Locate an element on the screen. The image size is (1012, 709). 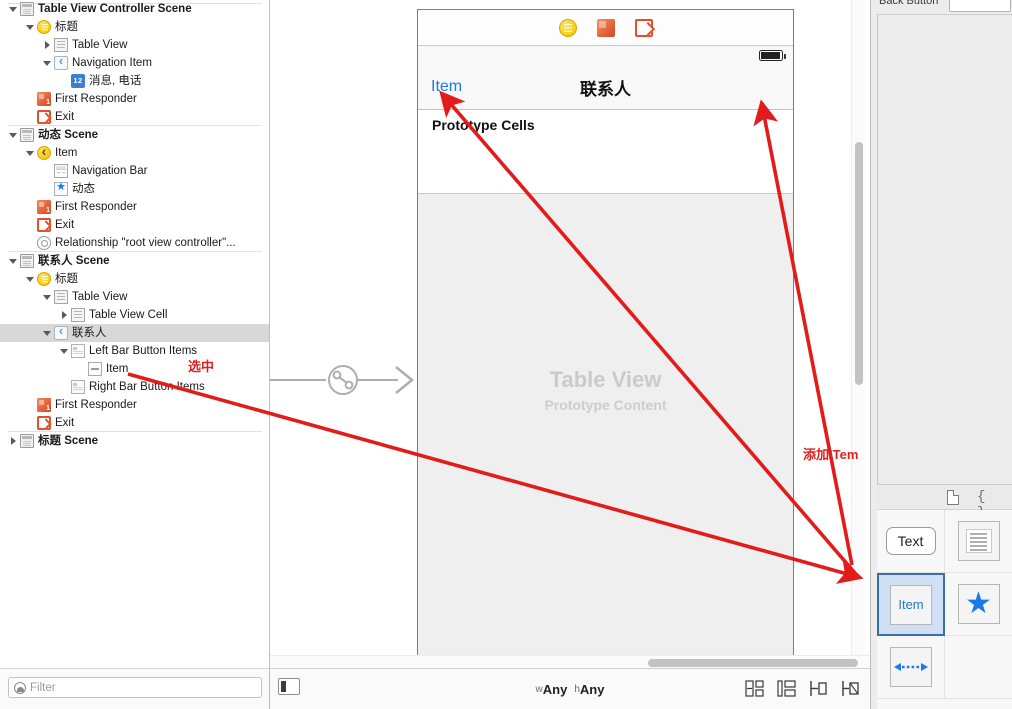
add-item-annotation: 添加ITem is located at coordinates (831, 454).